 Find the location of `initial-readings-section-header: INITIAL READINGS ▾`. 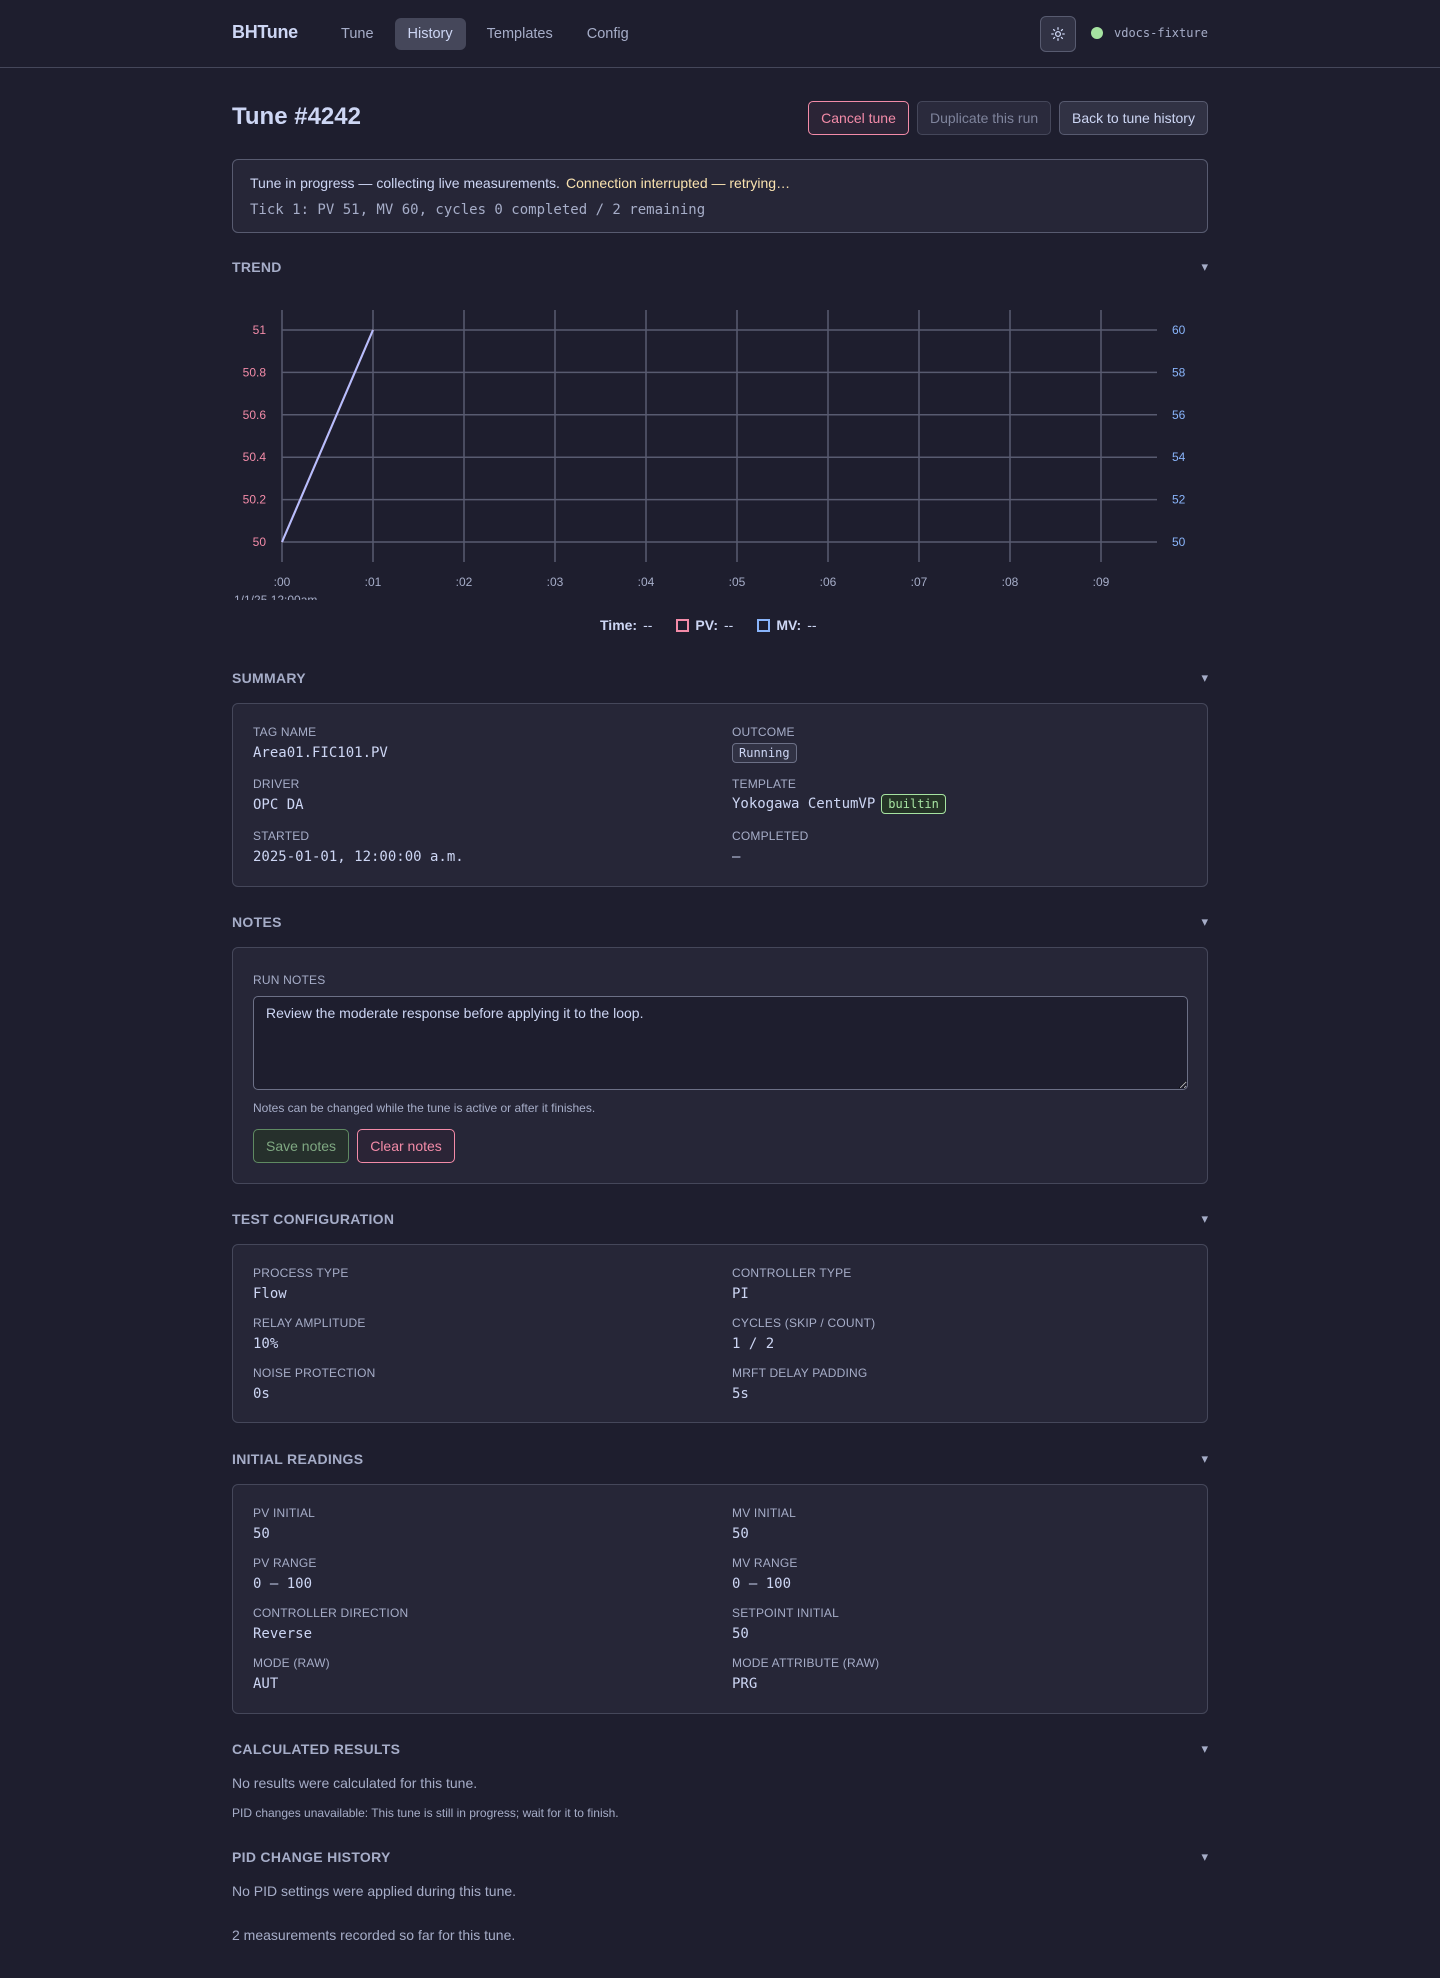

initial-readings-section-header: INITIAL READINGS ▾ is located at coordinates (720, 1461).